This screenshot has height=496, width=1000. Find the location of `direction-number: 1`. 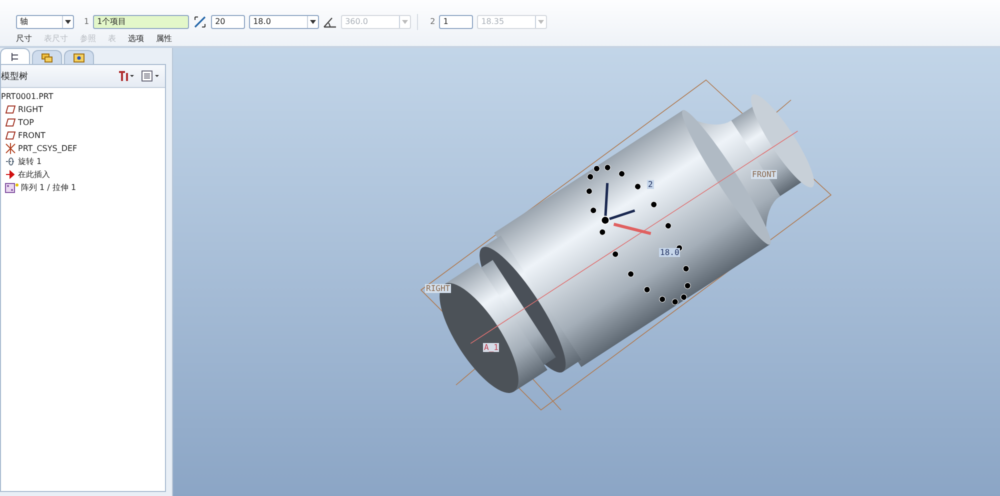

direction-number: 1 is located at coordinates (87, 21).